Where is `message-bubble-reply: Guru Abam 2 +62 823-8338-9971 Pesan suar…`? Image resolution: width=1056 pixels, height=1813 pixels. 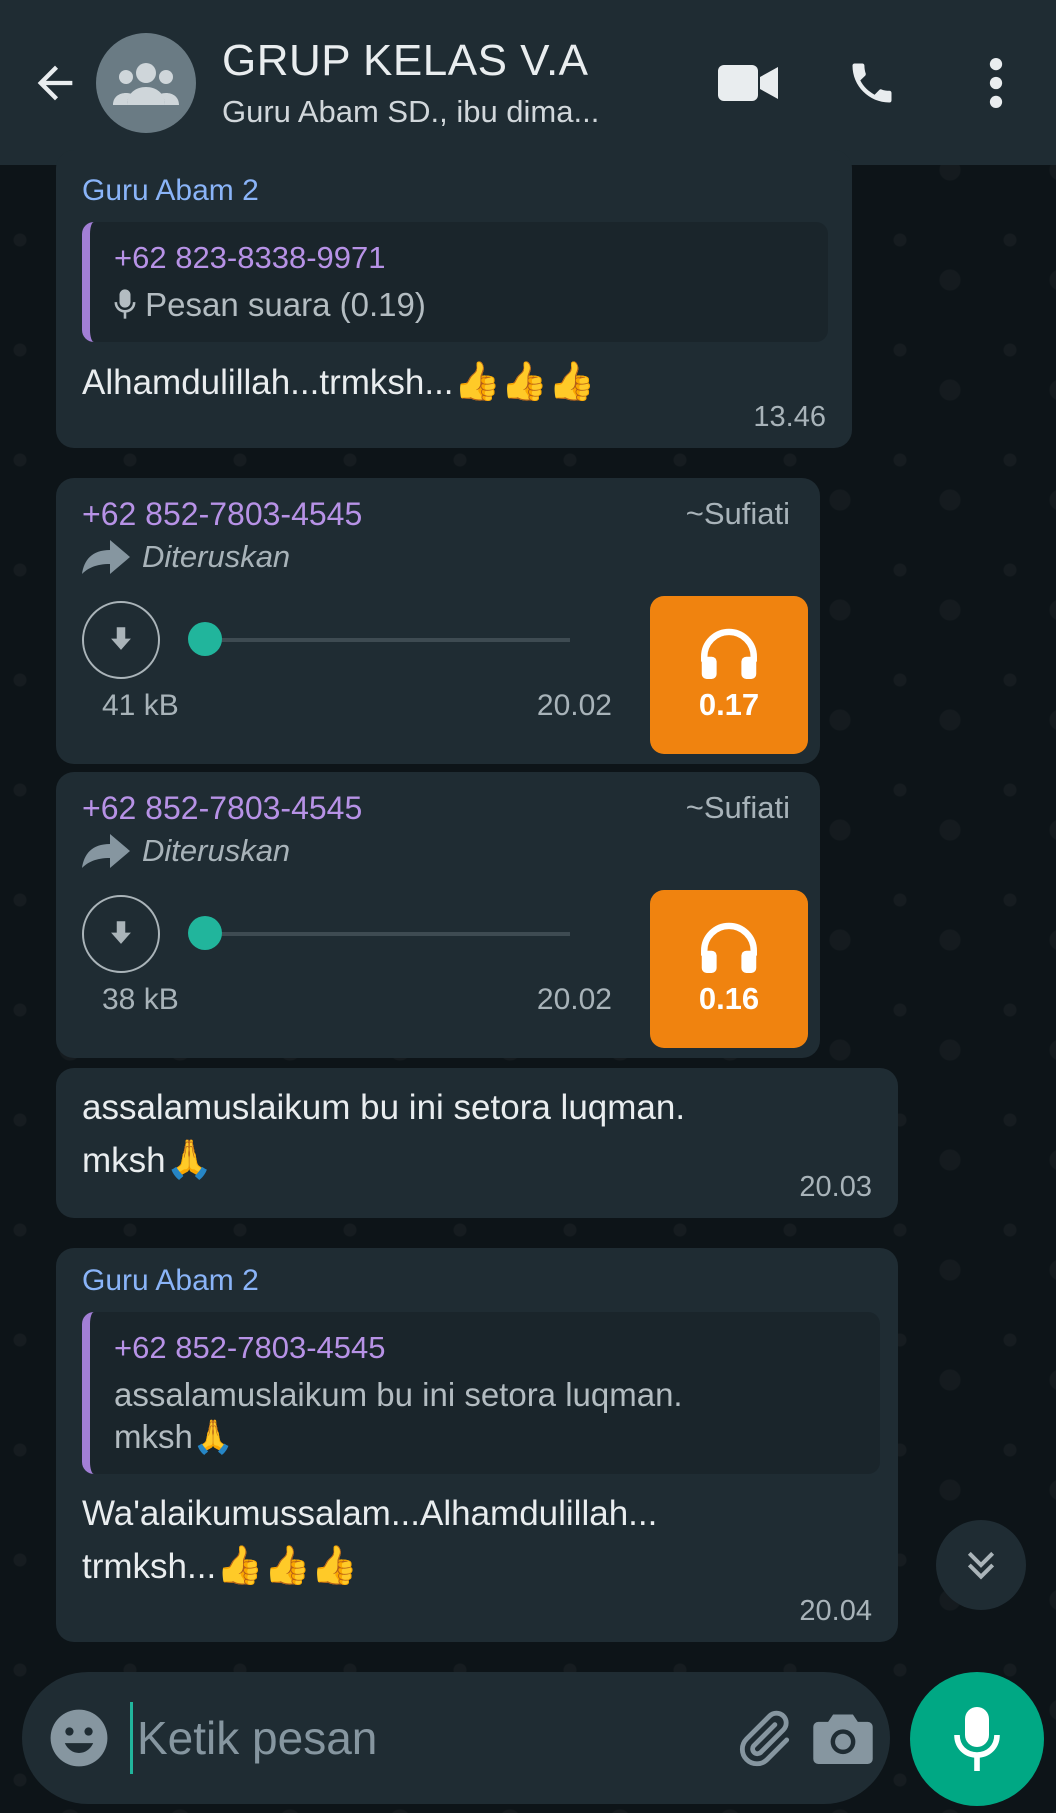 message-bubble-reply: Guru Abam 2 +62 823-8338-9971 Pesan suar… is located at coordinates (454, 299).